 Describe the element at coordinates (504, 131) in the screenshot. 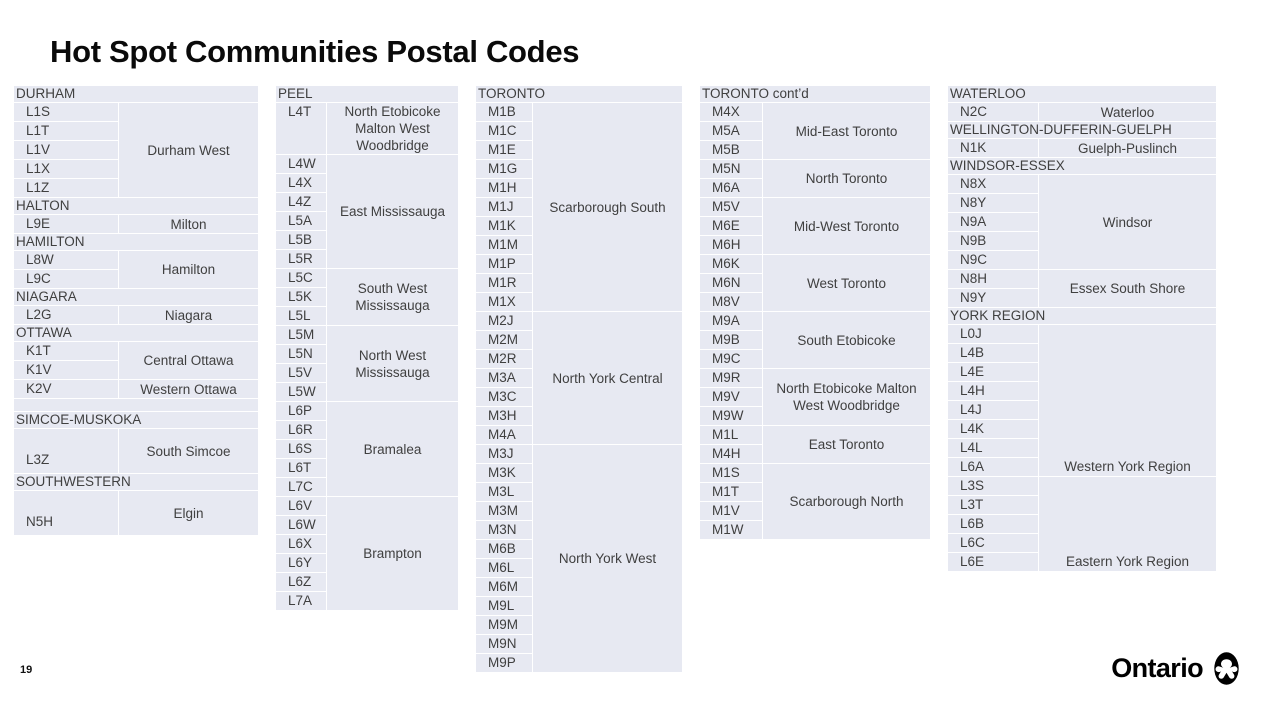

I see `postal-code-cell: M1C` at that location.